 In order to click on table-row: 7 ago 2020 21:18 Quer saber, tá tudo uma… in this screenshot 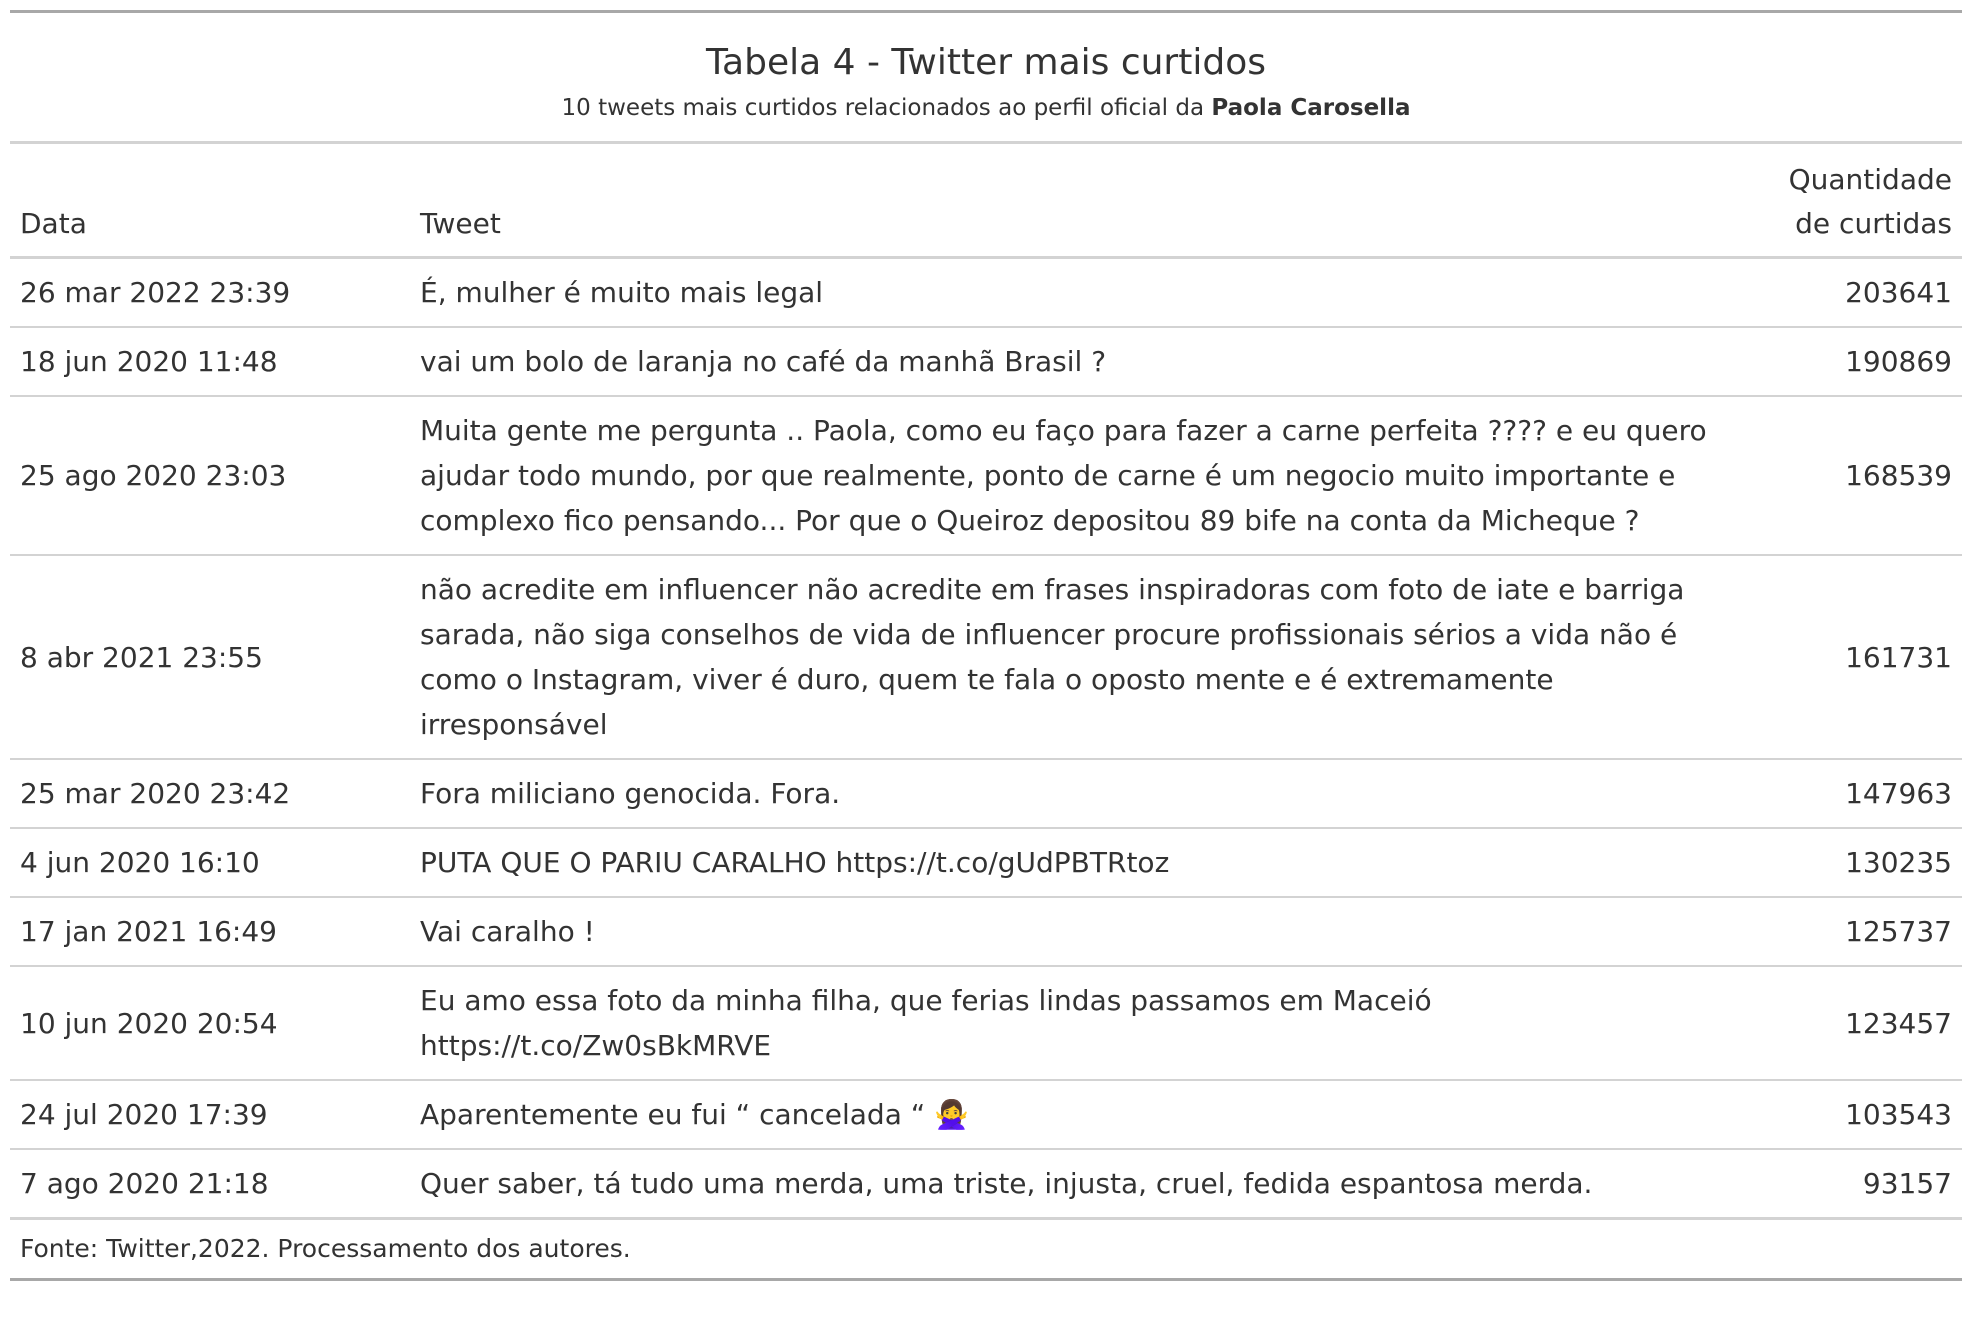, I will do `click(986, 1184)`.